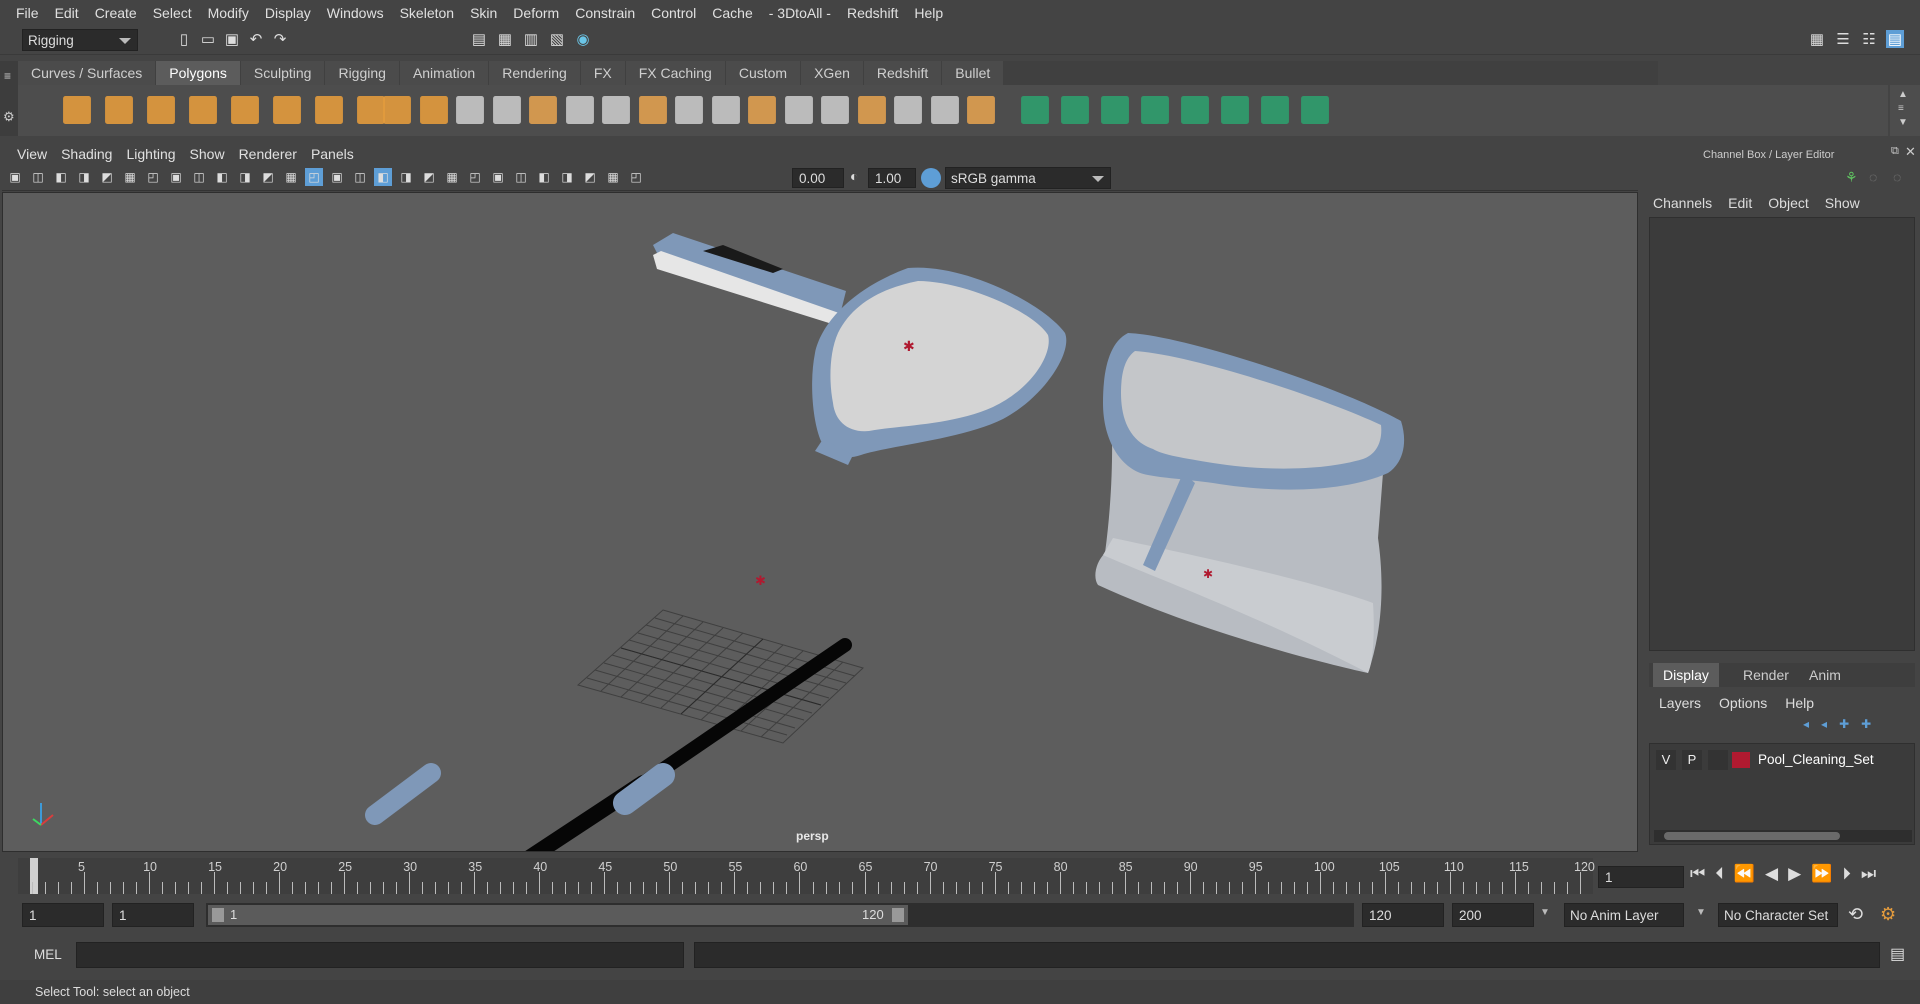  What do you see at coordinates (228, 13) in the screenshot?
I see `menu-modify: Modify` at bounding box center [228, 13].